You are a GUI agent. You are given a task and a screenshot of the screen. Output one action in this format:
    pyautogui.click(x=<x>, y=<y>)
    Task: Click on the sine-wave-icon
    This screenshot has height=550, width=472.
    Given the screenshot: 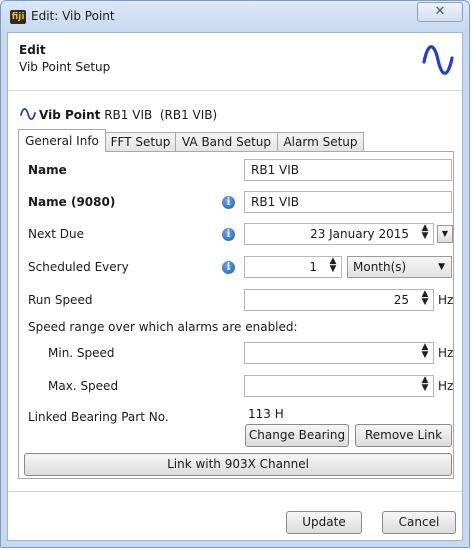 What is the action you would take?
    pyautogui.click(x=438, y=60)
    